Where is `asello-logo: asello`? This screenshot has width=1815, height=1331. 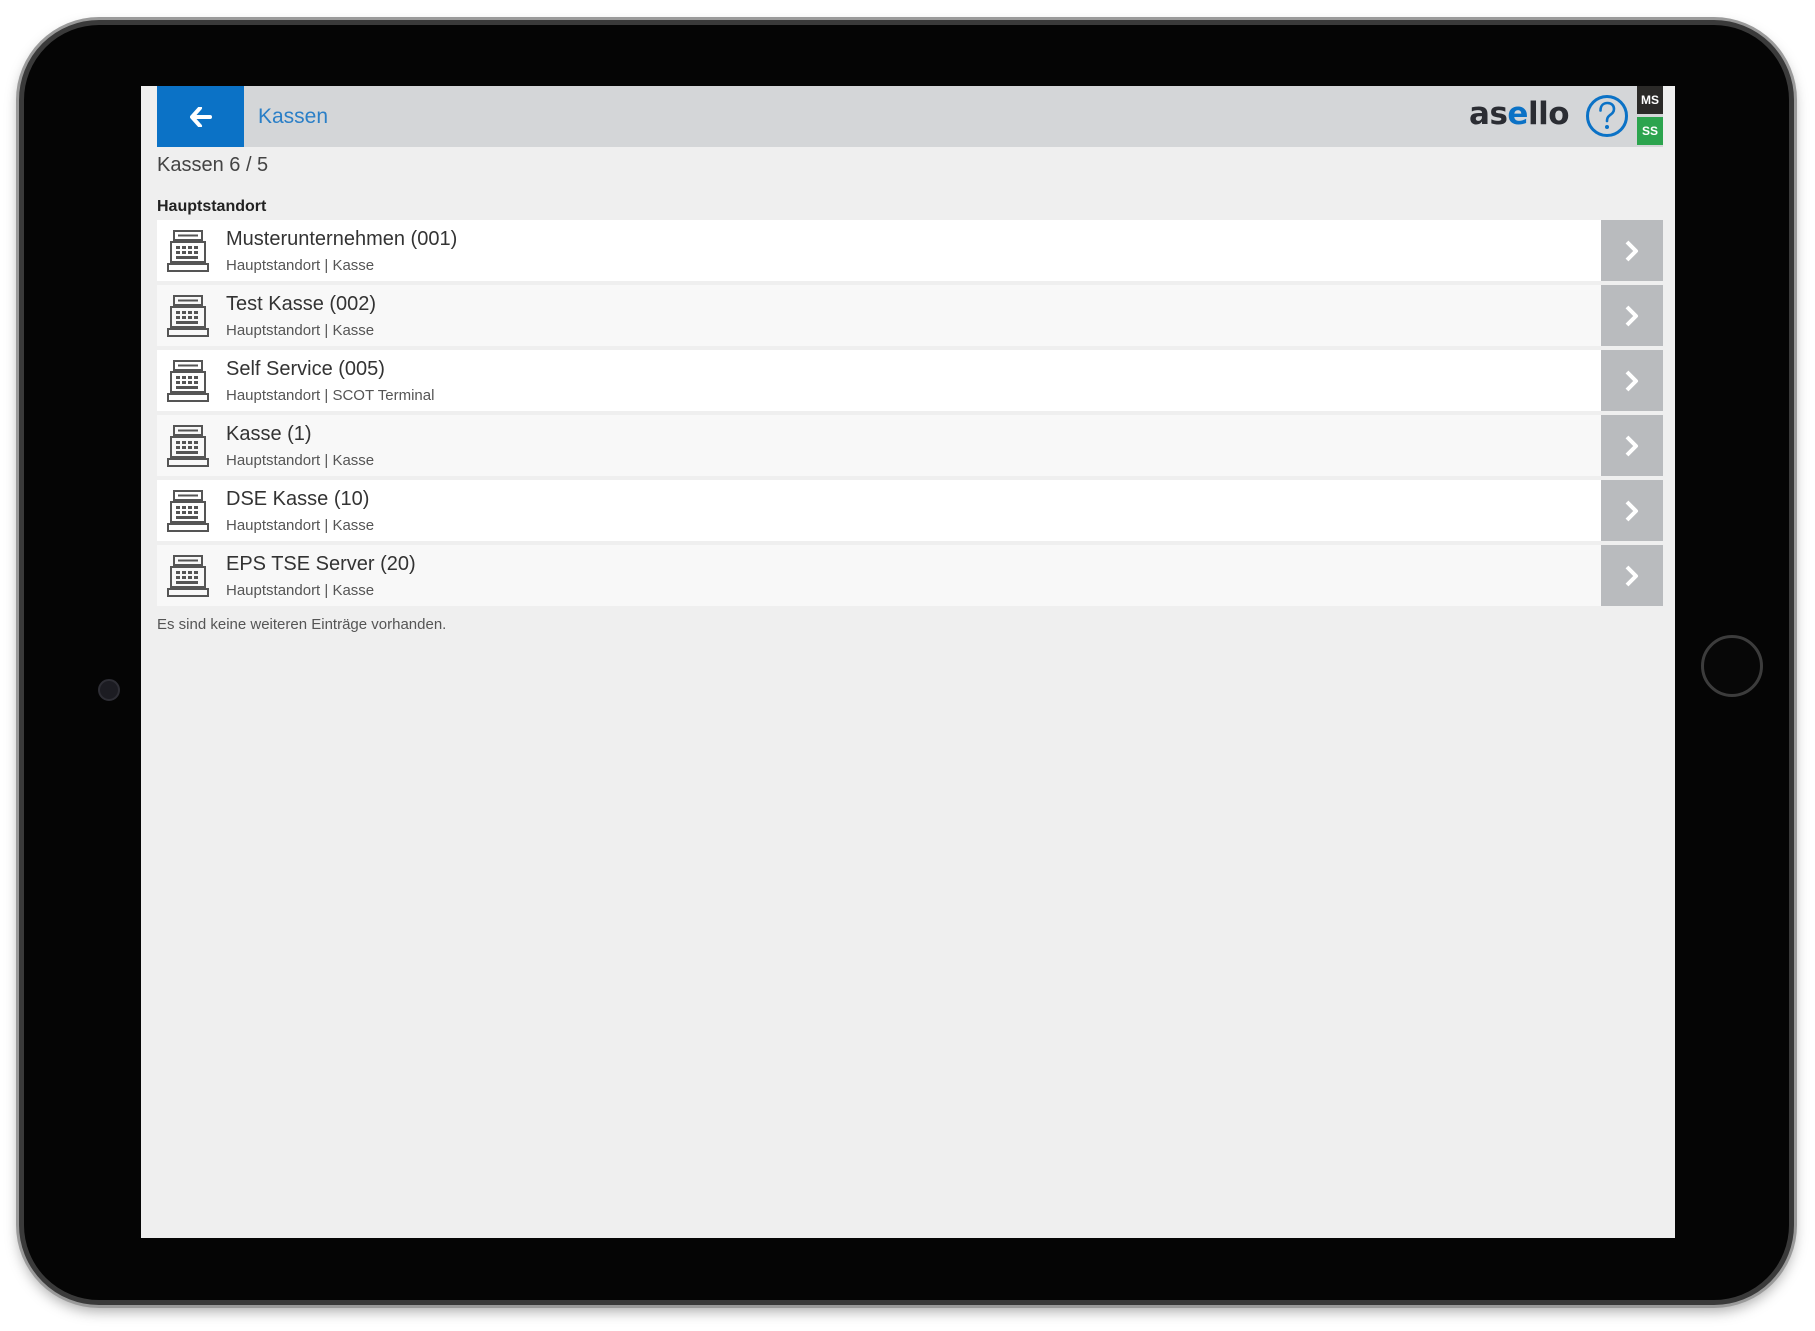 asello-logo: asello is located at coordinates (1519, 114).